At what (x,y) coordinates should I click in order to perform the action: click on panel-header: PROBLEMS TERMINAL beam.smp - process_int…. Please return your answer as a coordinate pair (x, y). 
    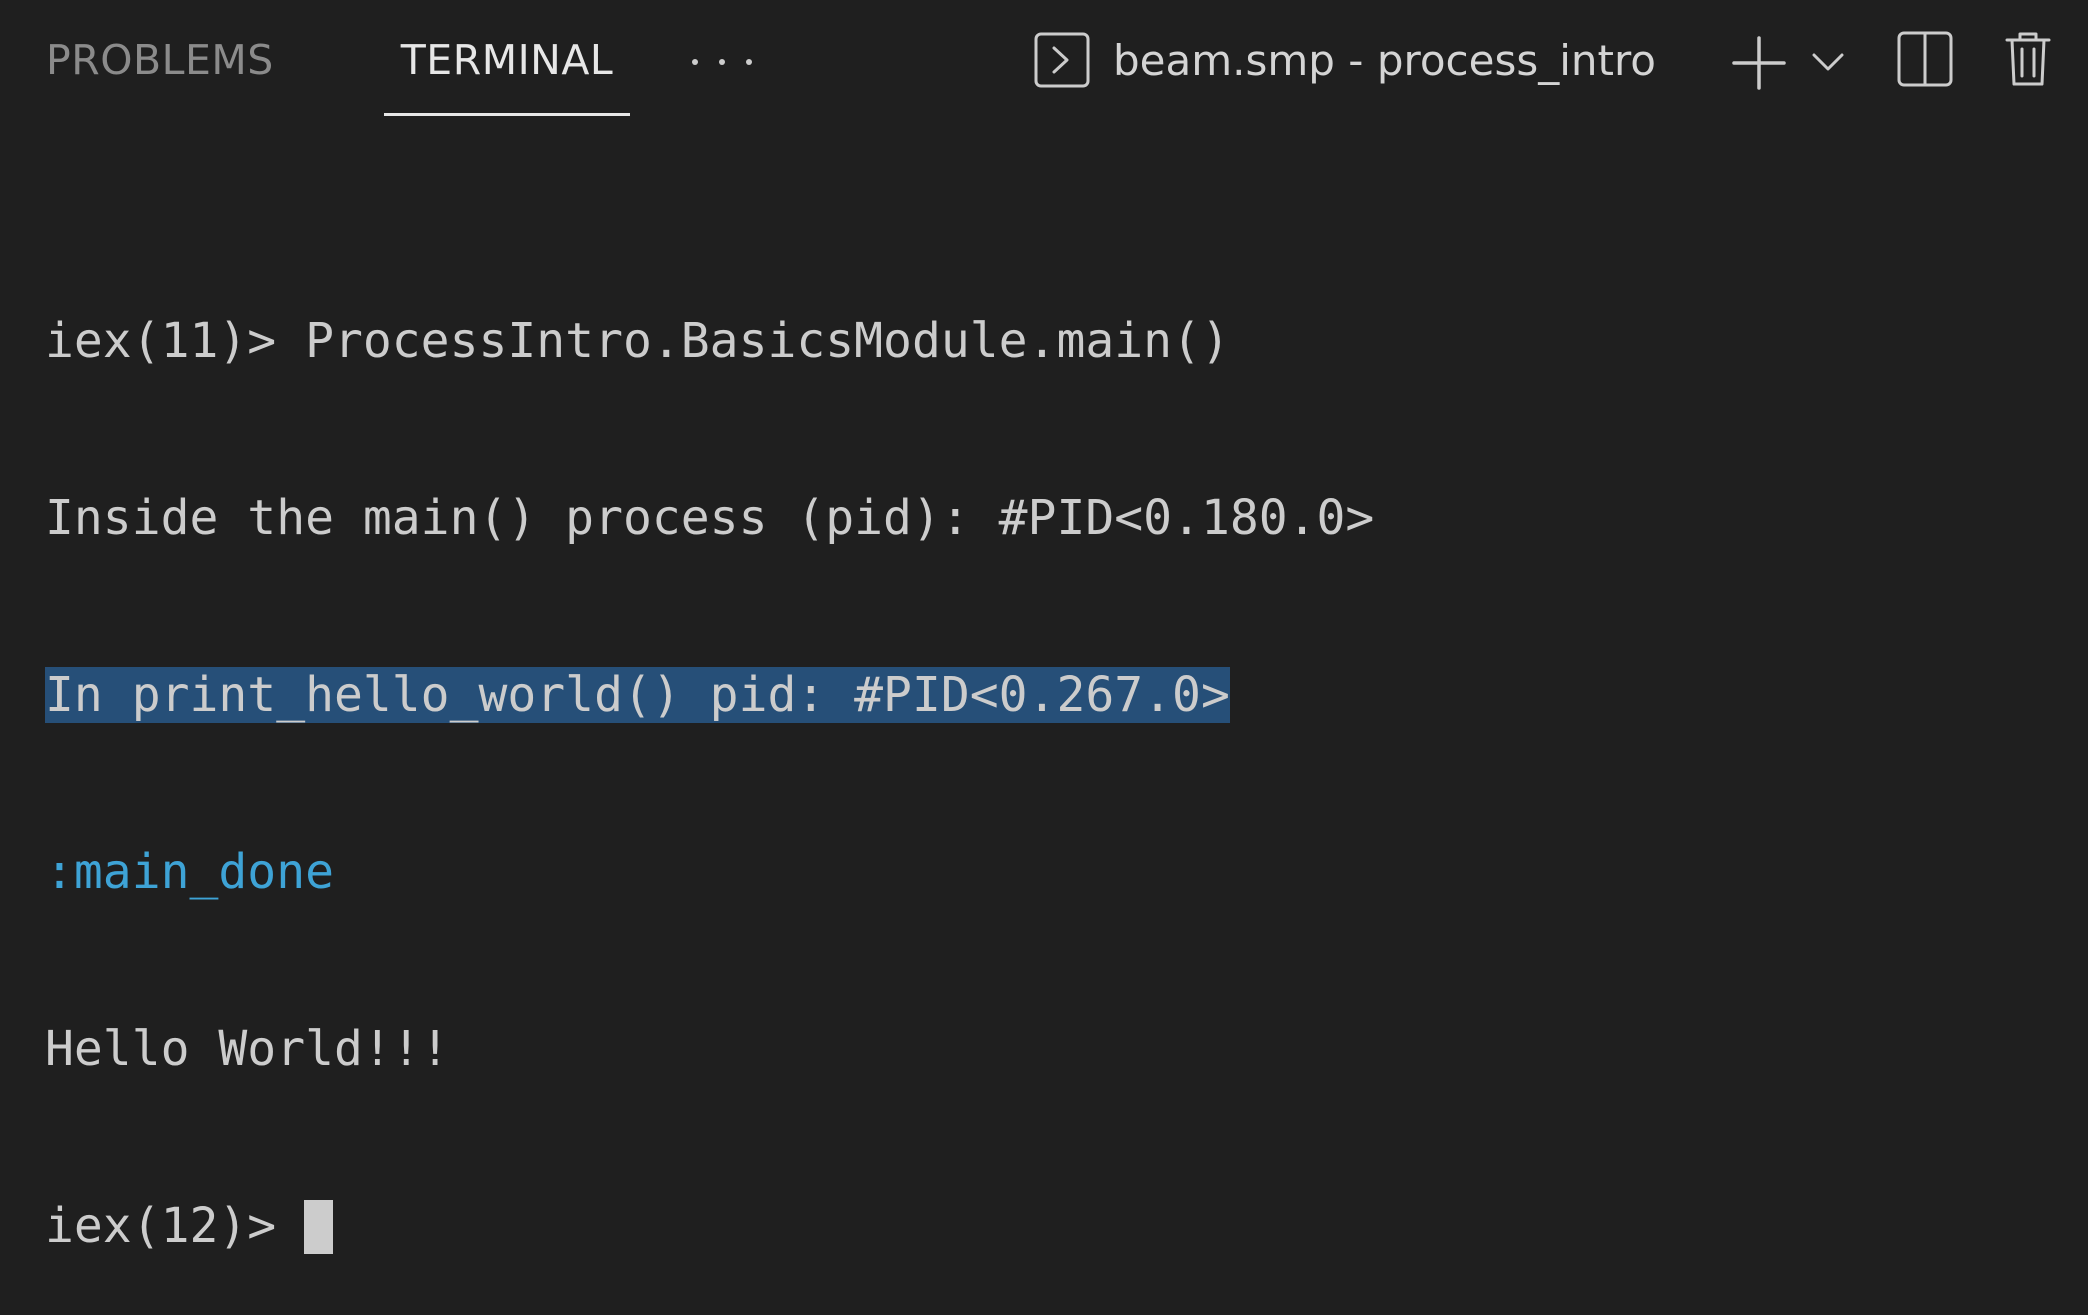
    Looking at the image, I should click on (1044, 60).